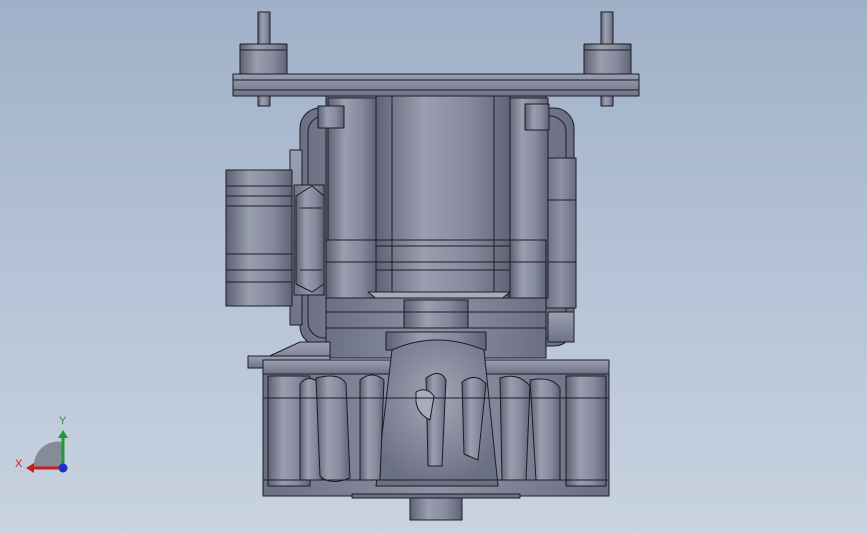 The height and width of the screenshot is (533, 867). Describe the element at coordinates (430, 427) in the screenshot. I see `impeller-blades` at that location.